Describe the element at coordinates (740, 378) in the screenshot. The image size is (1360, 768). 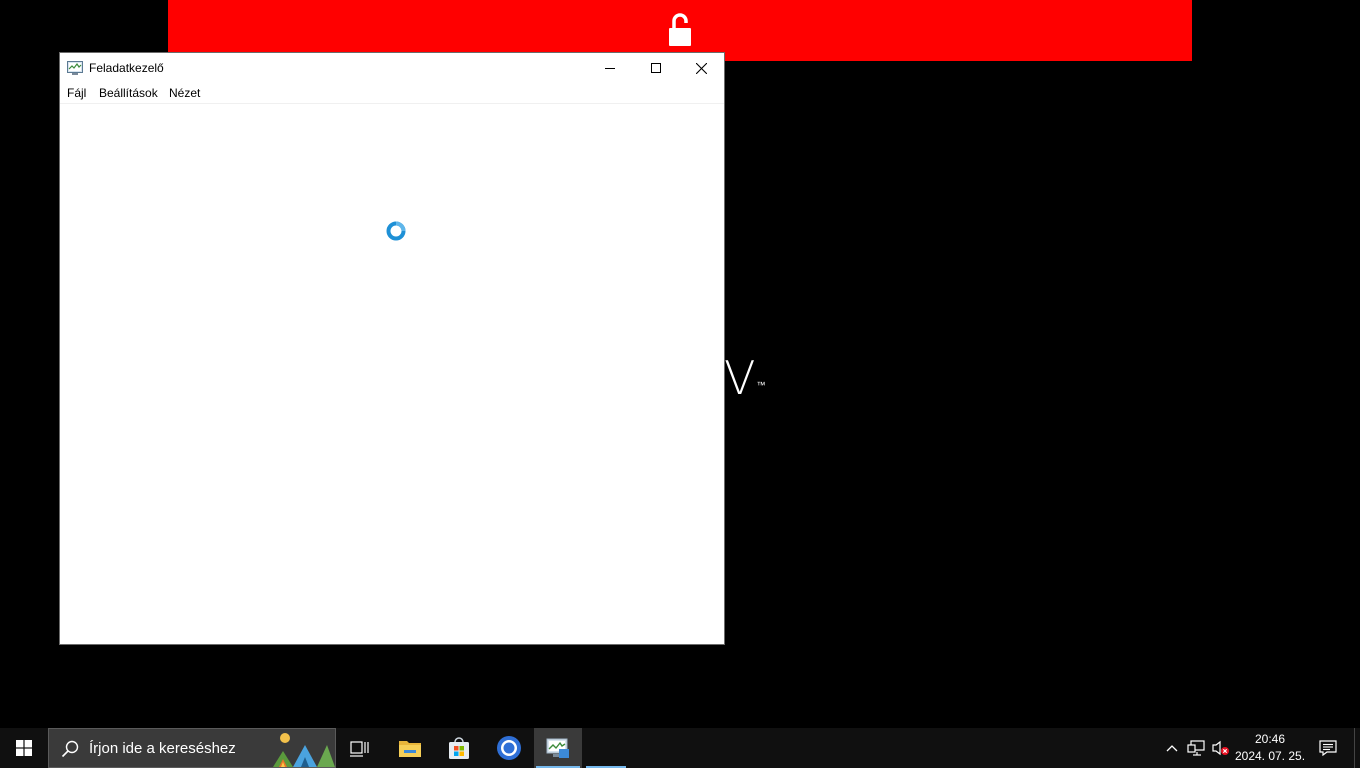
I see `brand-letter: V` at that location.